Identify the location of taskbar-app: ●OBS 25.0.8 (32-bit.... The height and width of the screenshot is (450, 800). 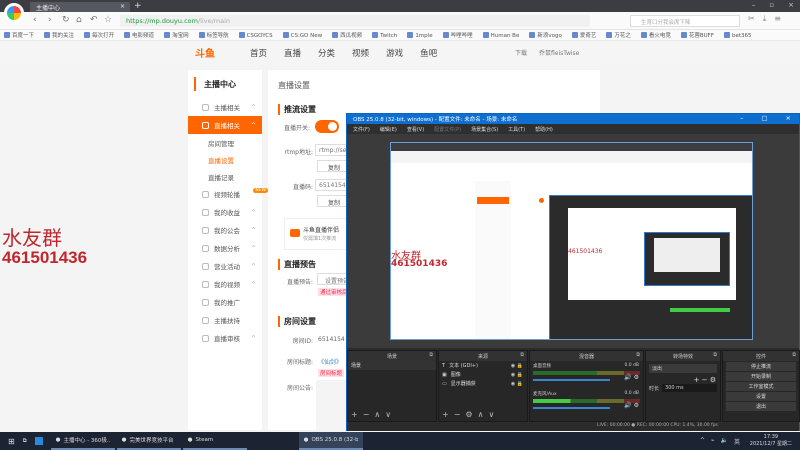
(330, 441).